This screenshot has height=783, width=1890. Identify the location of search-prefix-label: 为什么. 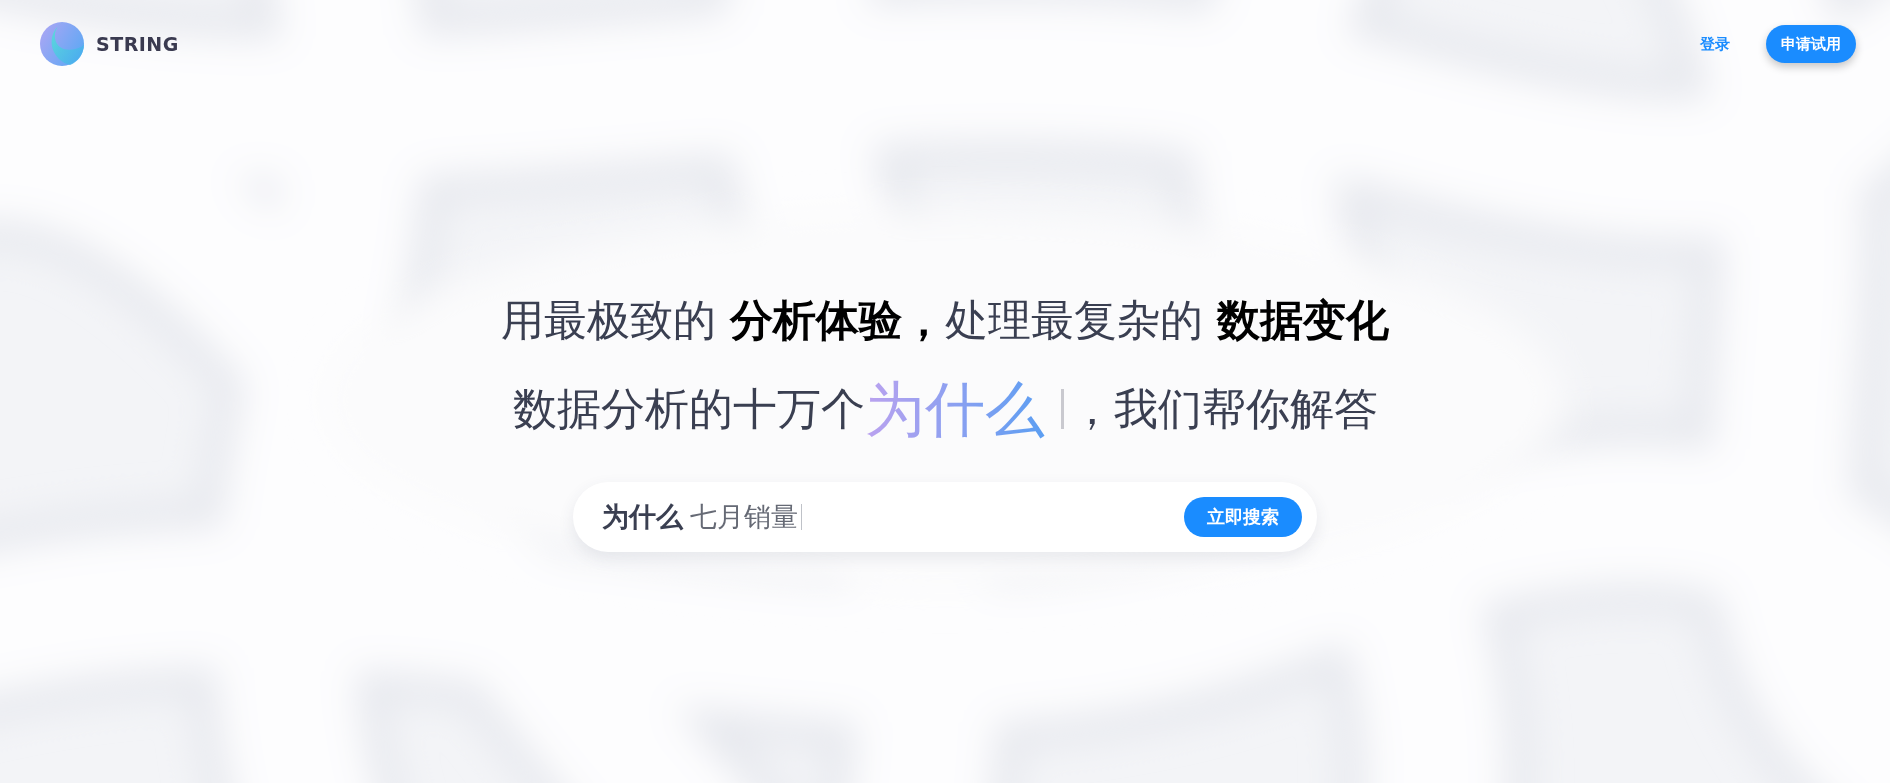
(642, 517).